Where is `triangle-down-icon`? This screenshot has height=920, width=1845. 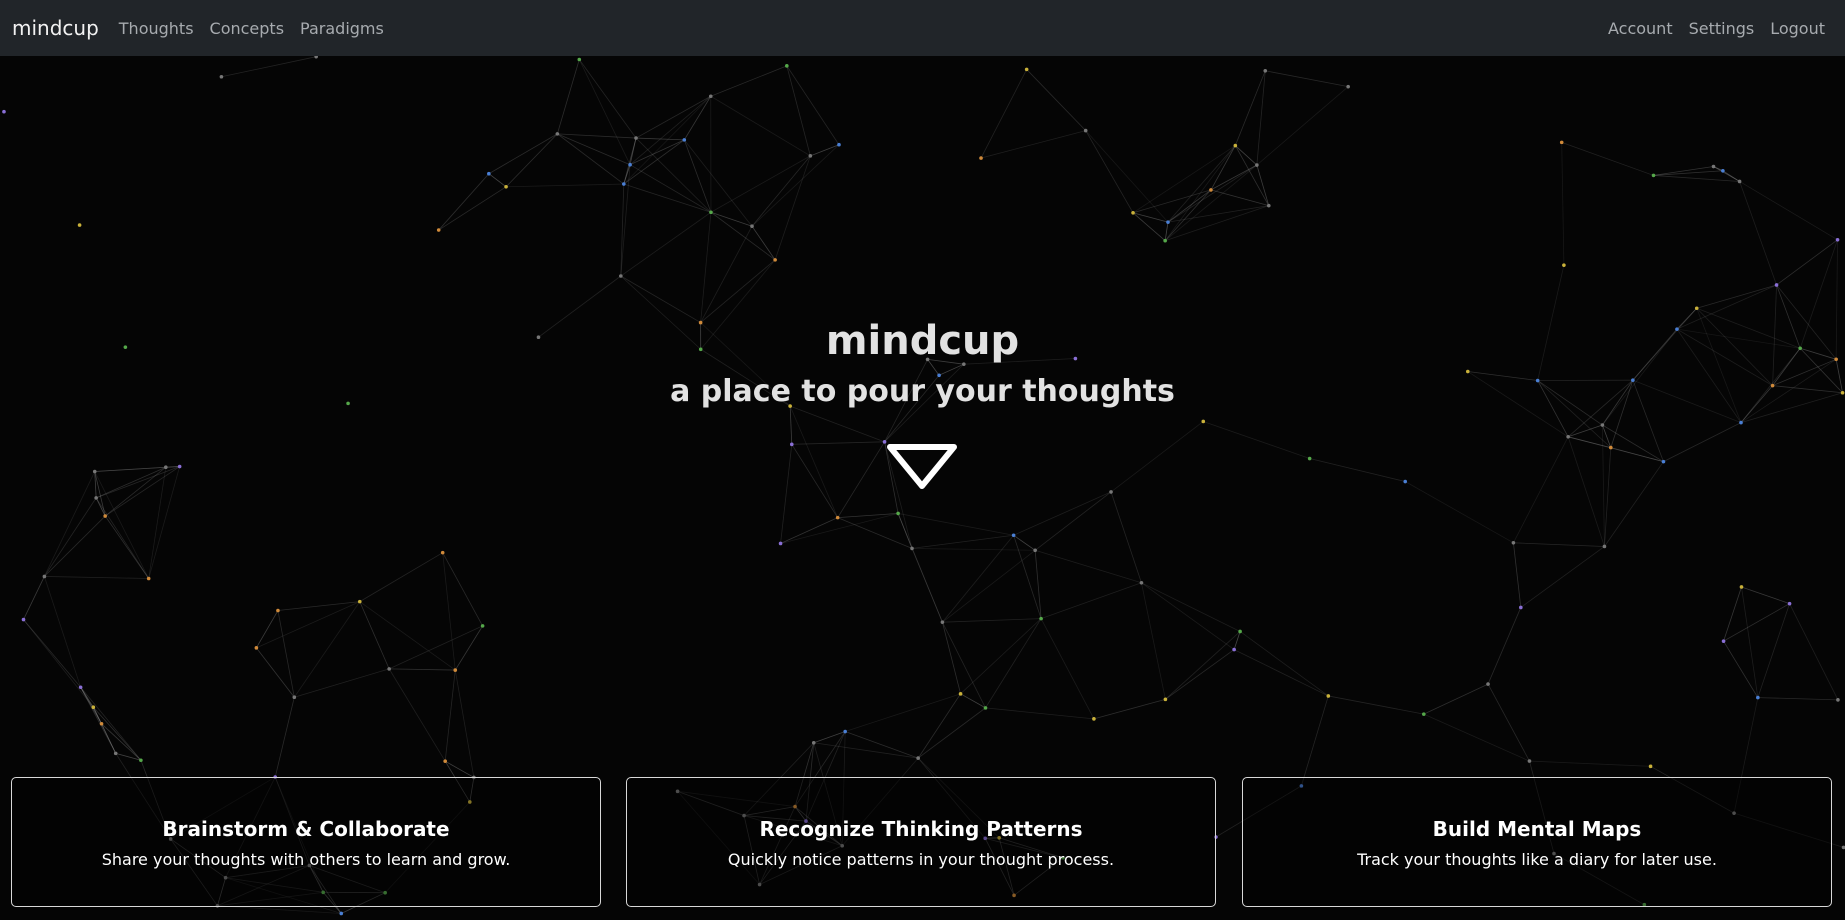 triangle-down-icon is located at coordinates (922, 467).